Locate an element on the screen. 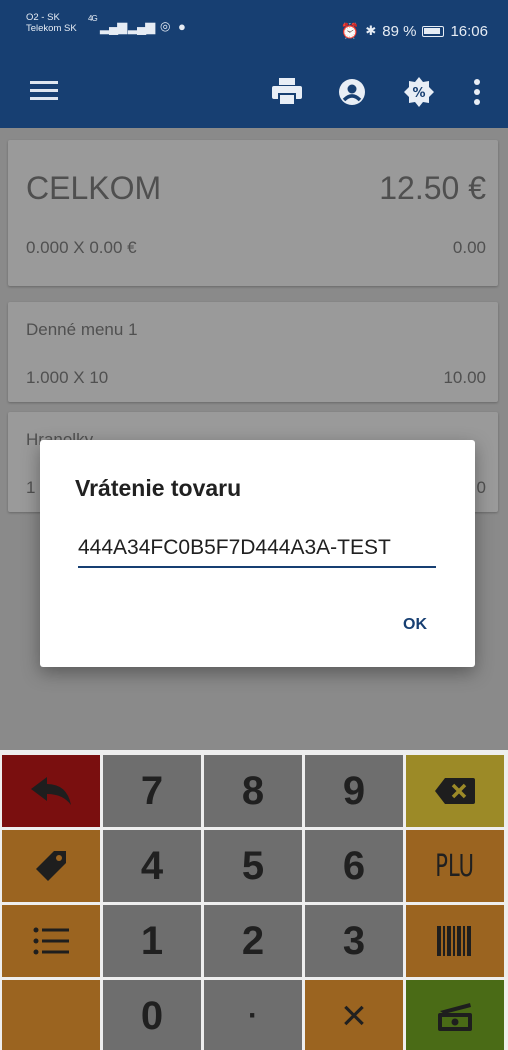 The height and width of the screenshot is (1050, 508). item-name: Denné menu 1 is located at coordinates (82, 329).